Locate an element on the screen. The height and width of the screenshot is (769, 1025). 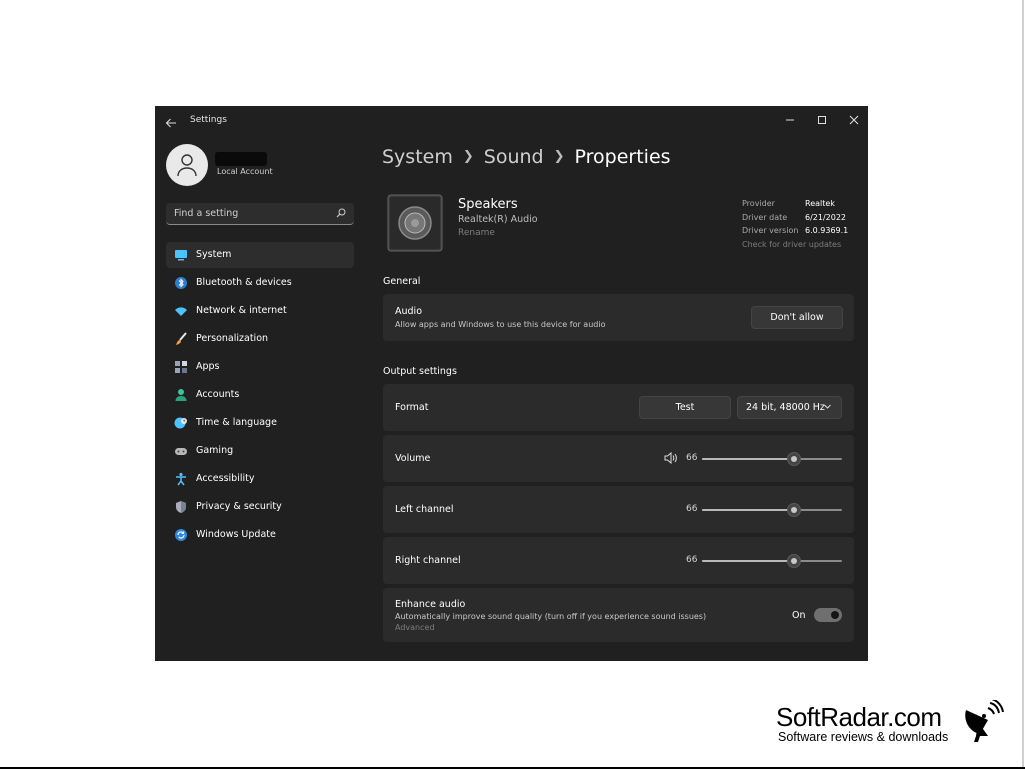
driver-version-value: 6.0.9369.1 is located at coordinates (827, 230).